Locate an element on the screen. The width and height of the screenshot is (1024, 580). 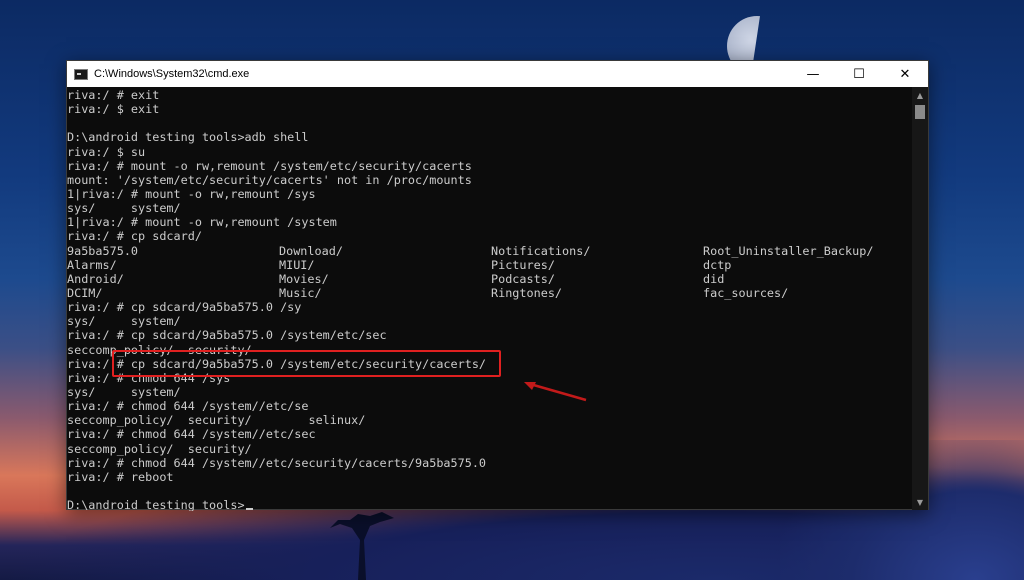
scrollbar-thumb is located at coordinates (920, 112).